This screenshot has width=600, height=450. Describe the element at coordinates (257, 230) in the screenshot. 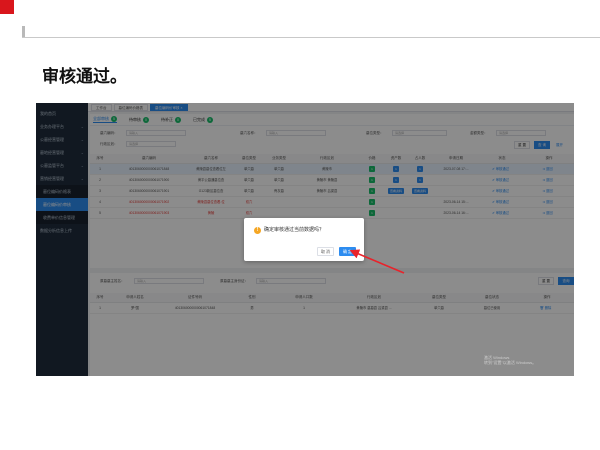

I see `warning-icon: !` at that location.